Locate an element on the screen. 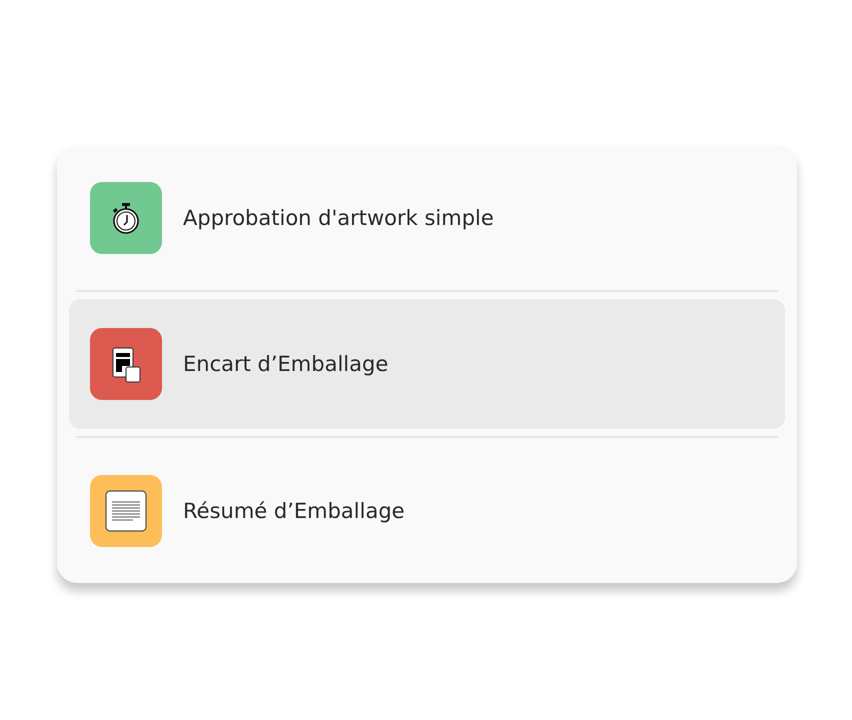 This screenshot has height=720, width=852. menu-item-label: Résumé d’Emballage is located at coordinates (294, 510).